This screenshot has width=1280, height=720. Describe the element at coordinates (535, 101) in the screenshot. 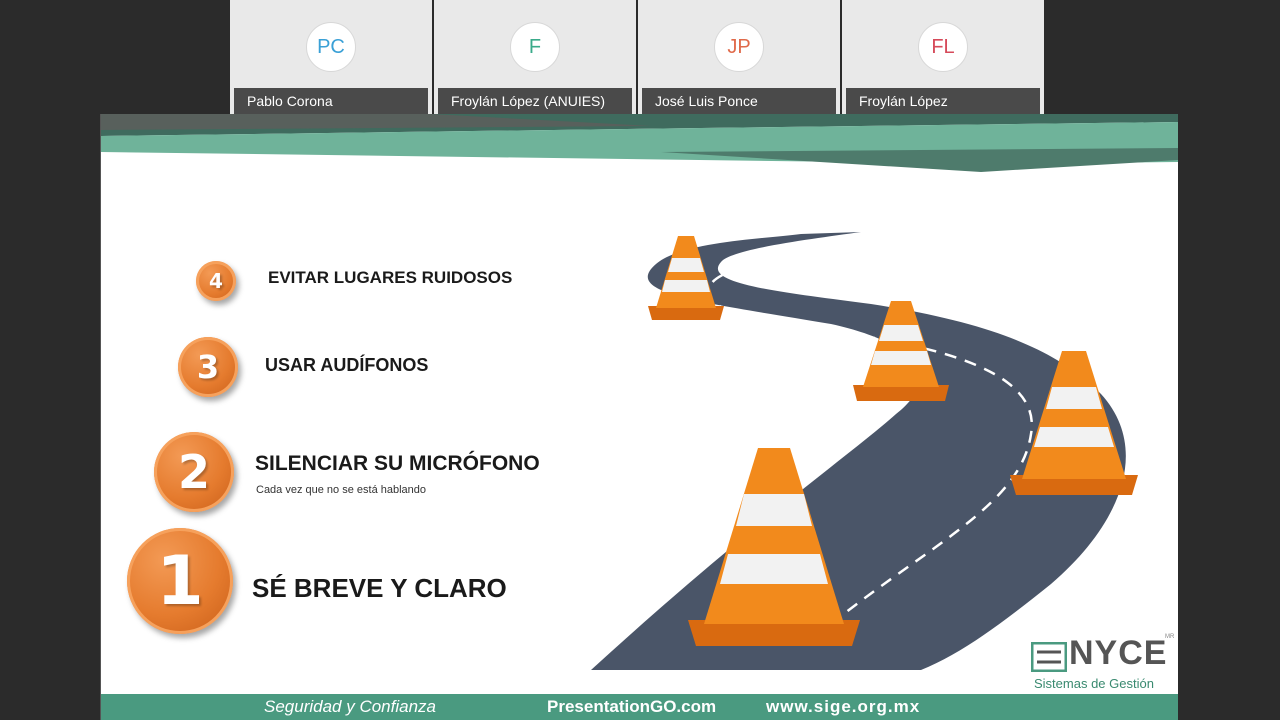

I see `participant-name: Froylán López (ANUIES)` at that location.